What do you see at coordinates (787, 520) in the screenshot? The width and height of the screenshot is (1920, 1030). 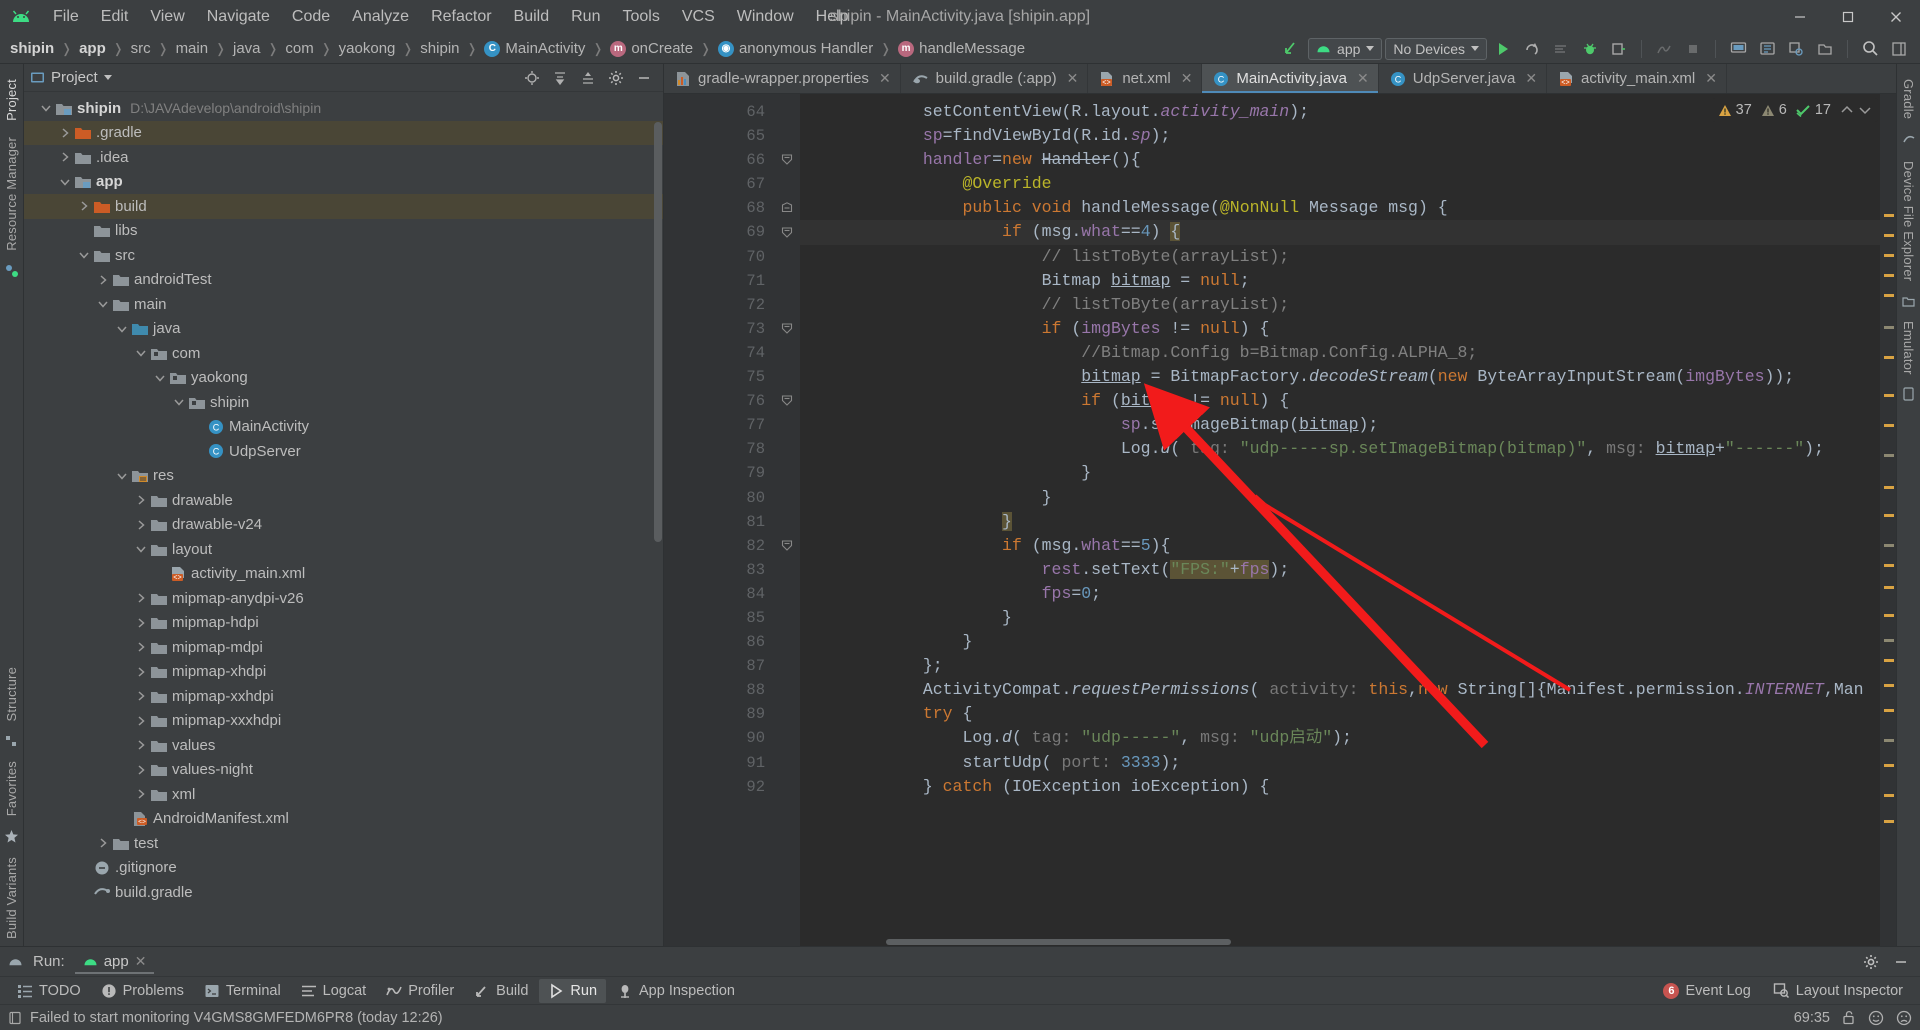 I see `code-folding-column` at bounding box center [787, 520].